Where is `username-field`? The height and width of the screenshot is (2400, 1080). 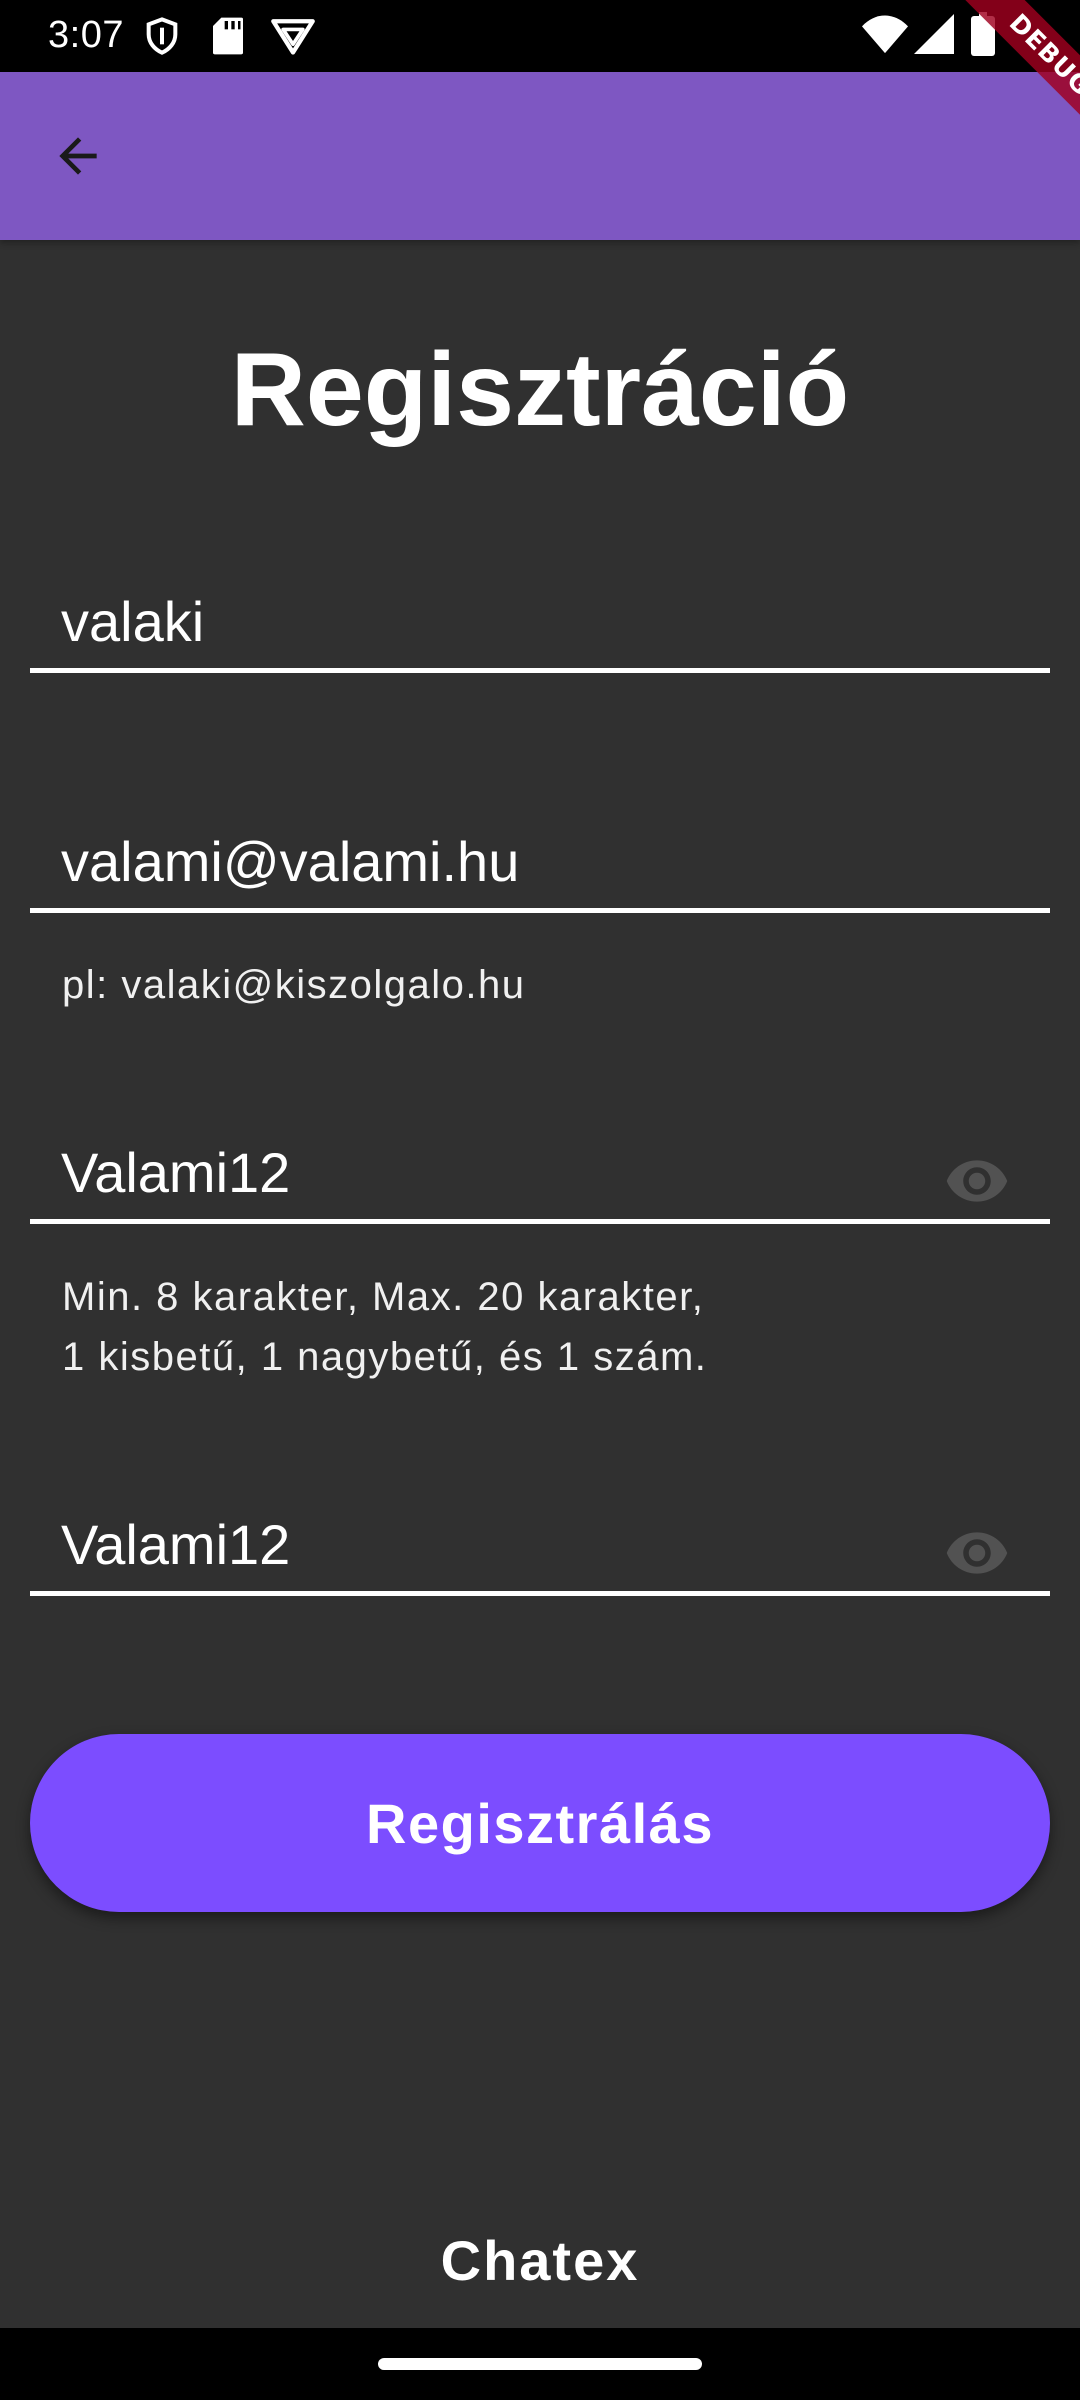 username-field is located at coordinates (540, 628).